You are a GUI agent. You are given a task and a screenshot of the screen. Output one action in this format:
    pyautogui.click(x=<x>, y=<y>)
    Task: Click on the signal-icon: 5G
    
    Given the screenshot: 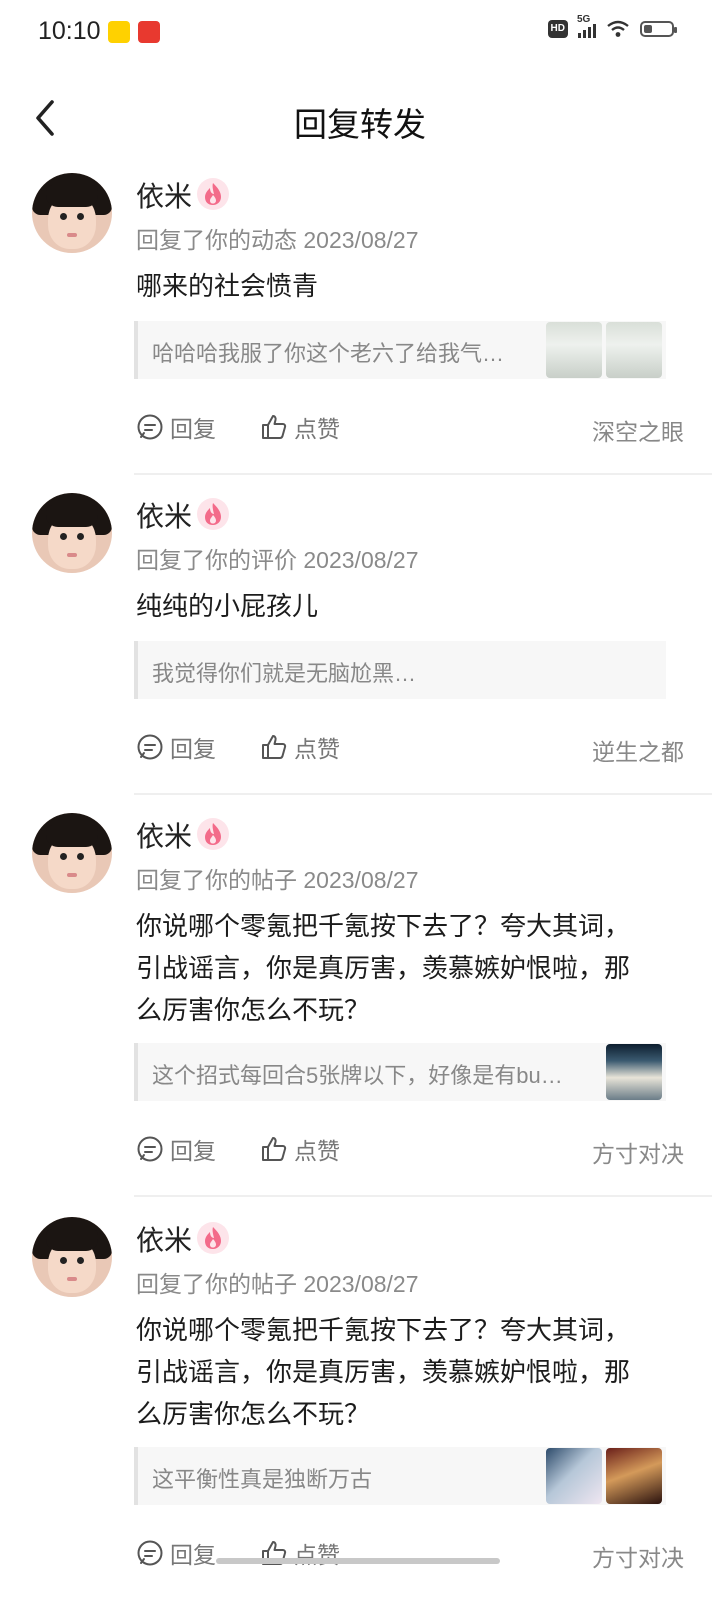 What is the action you would take?
    pyautogui.click(x=586, y=26)
    